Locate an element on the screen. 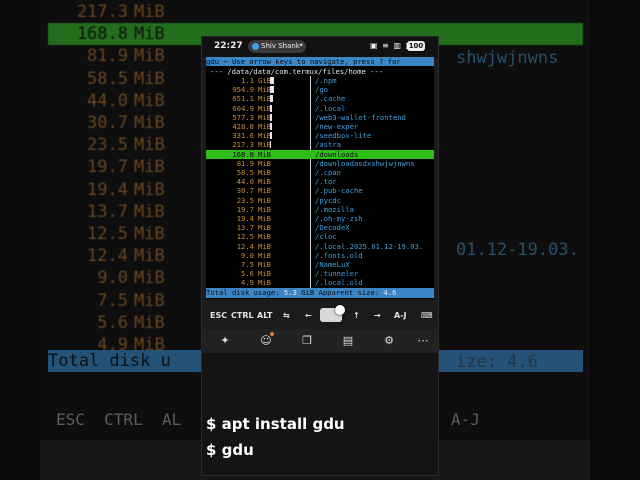 This screenshot has width=640, height=480. row-size: 58.5 is located at coordinates (245, 172).